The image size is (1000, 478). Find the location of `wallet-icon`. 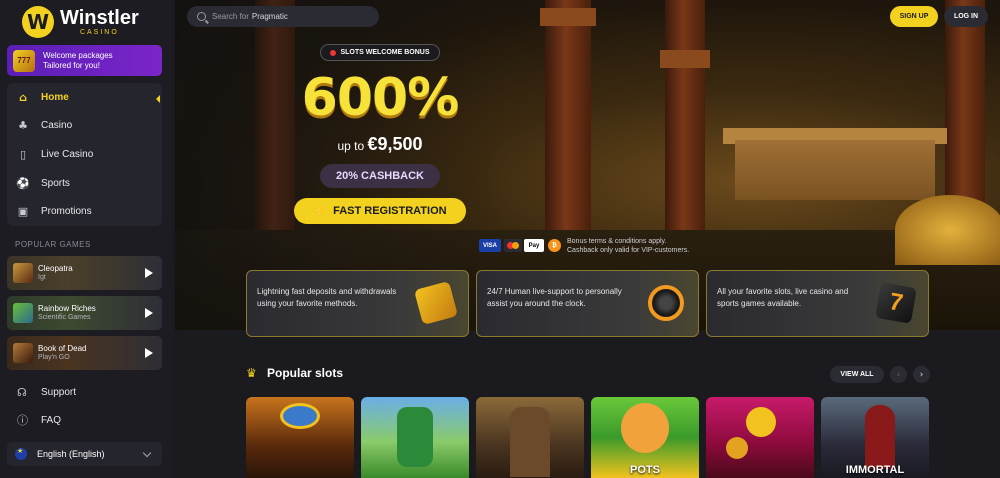

wallet-icon is located at coordinates (436, 303).